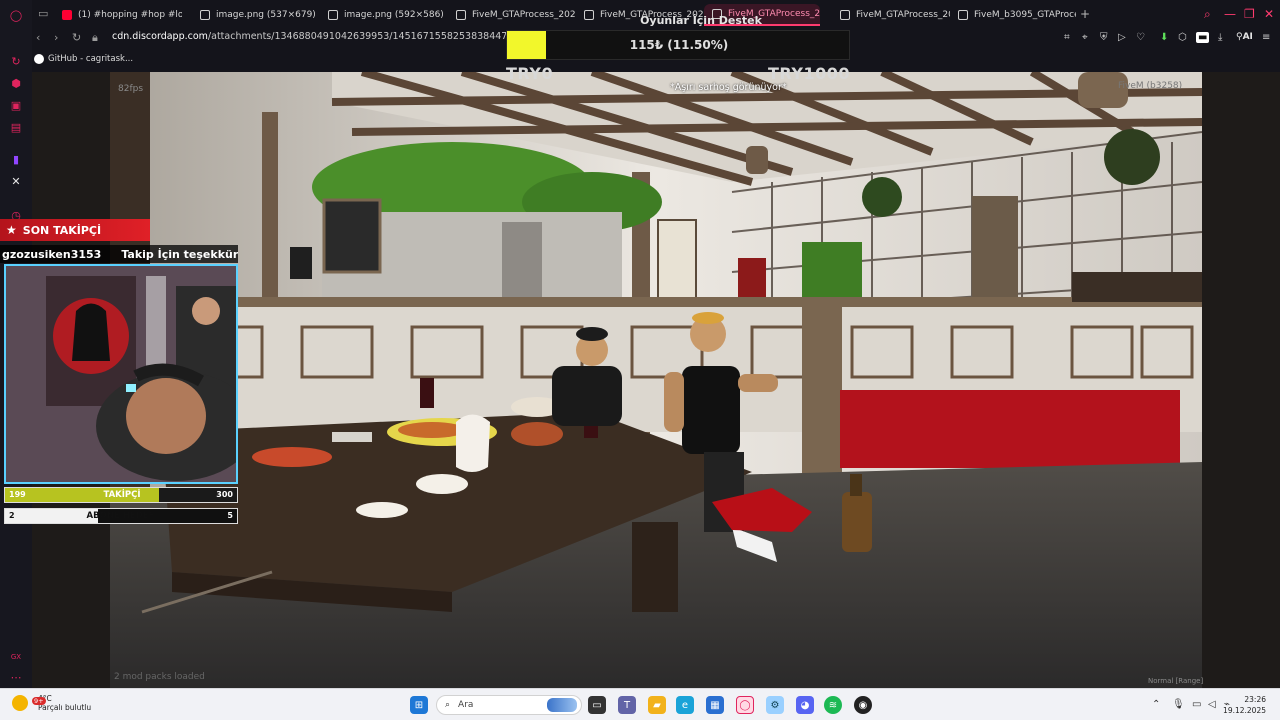 This screenshot has width=1280, height=720. What do you see at coordinates (1140, 37) in the screenshot?
I see `heart-icon: ♡` at bounding box center [1140, 37].